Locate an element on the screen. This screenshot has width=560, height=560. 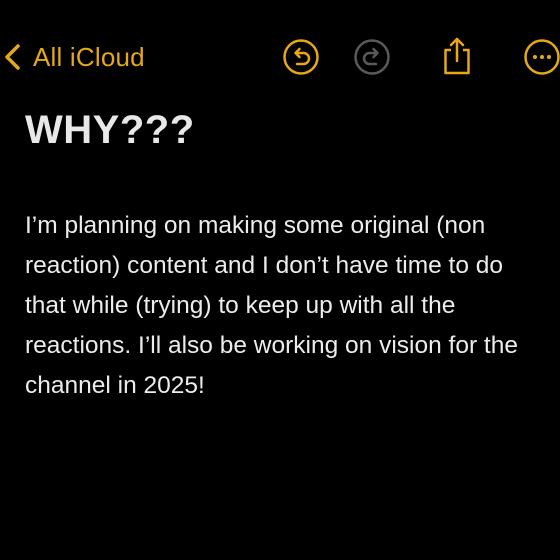
more-icon is located at coordinates (541, 57).